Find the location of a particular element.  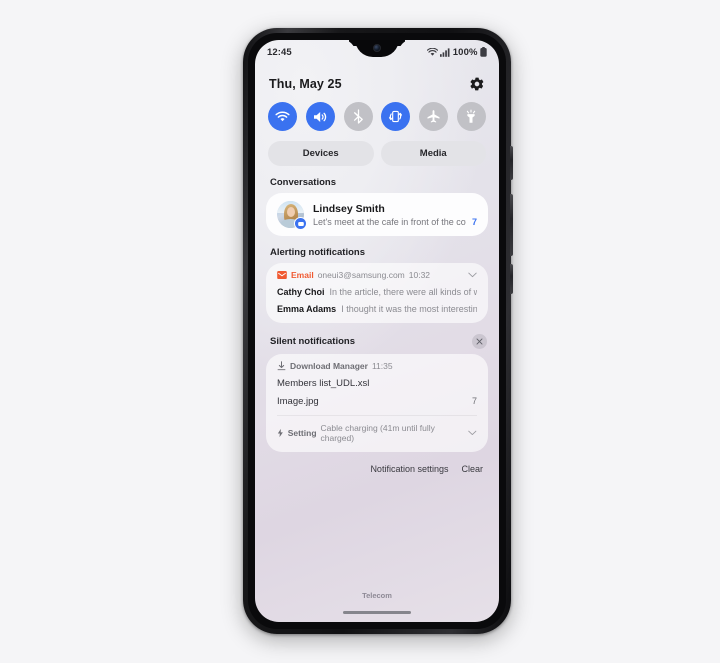

date-label: Thu, May 25 is located at coordinates (305, 84).